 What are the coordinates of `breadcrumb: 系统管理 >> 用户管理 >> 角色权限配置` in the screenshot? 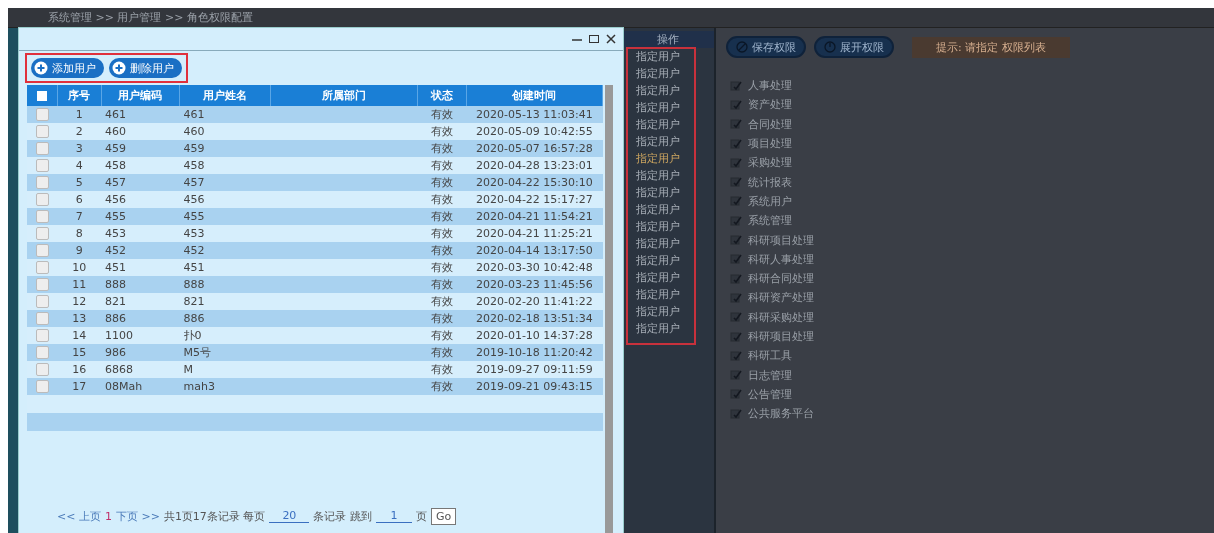 It's located at (150, 17).